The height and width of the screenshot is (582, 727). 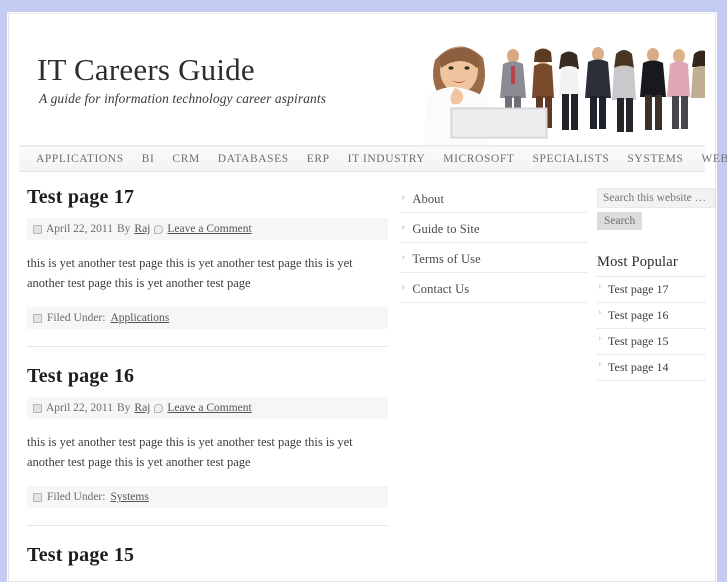 I want to click on page-link-contact-us: Contact Us, so click(x=493, y=291).